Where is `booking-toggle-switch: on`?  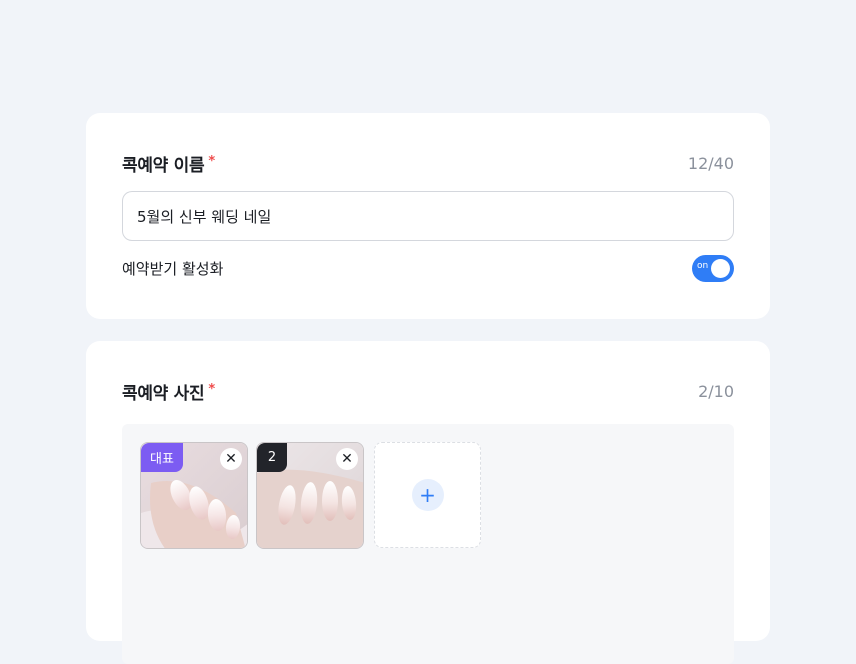
booking-toggle-switch: on is located at coordinates (713, 268).